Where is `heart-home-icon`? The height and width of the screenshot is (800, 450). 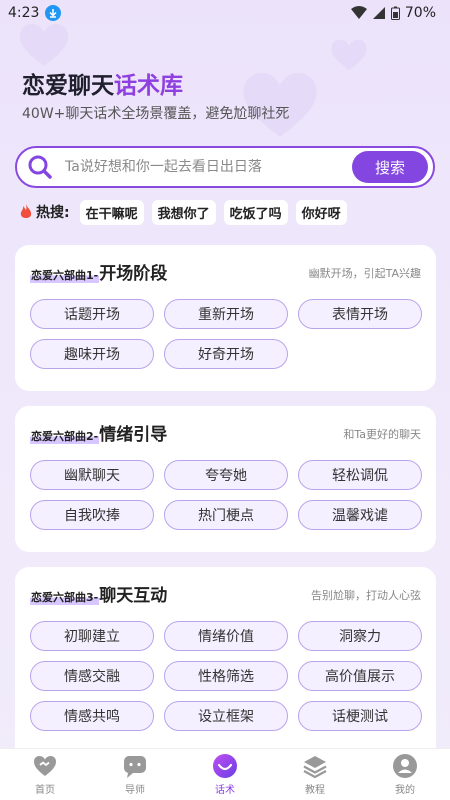
heart-home-icon is located at coordinates (45, 766).